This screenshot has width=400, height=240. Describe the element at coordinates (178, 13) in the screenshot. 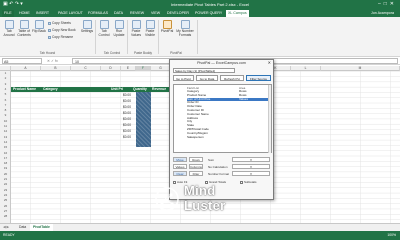

I see `tab-developer: DEVELOPER` at that location.